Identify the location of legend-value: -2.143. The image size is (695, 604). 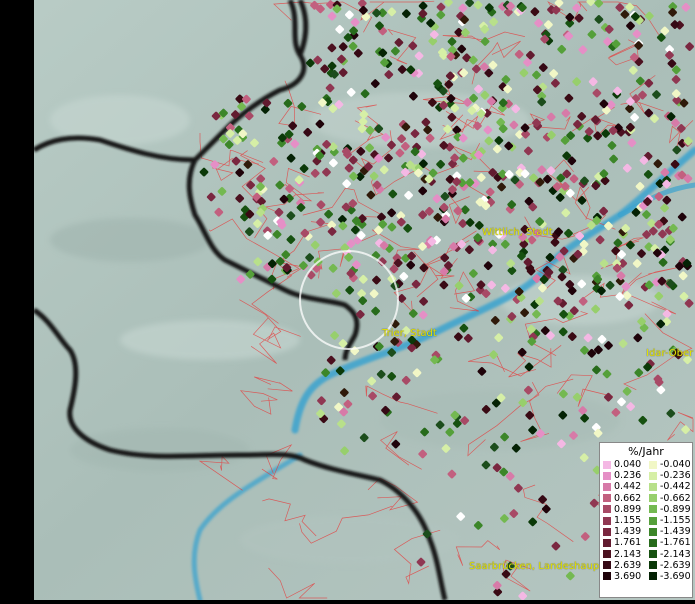
(675, 554).